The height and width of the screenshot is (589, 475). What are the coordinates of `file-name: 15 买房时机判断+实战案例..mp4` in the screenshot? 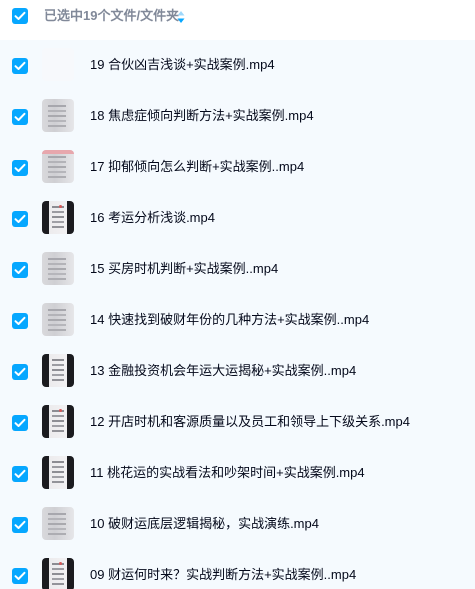 It's located at (184, 269).